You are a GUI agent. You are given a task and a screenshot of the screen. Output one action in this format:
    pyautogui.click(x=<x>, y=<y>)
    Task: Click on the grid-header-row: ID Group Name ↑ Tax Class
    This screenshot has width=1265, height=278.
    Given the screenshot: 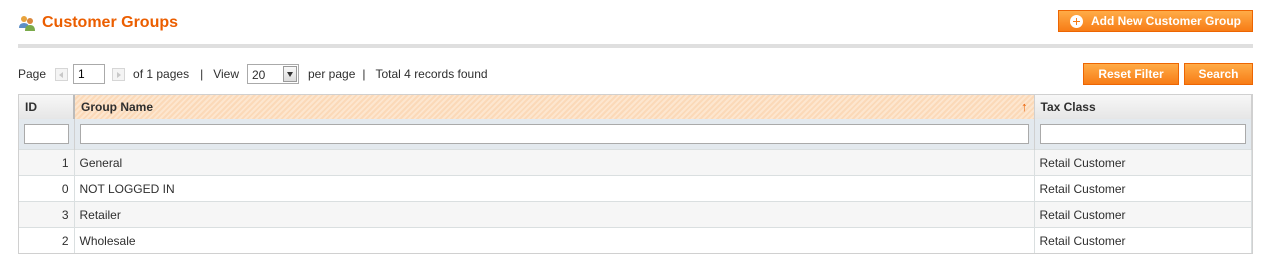 What is the action you would take?
    pyautogui.click(x=635, y=107)
    